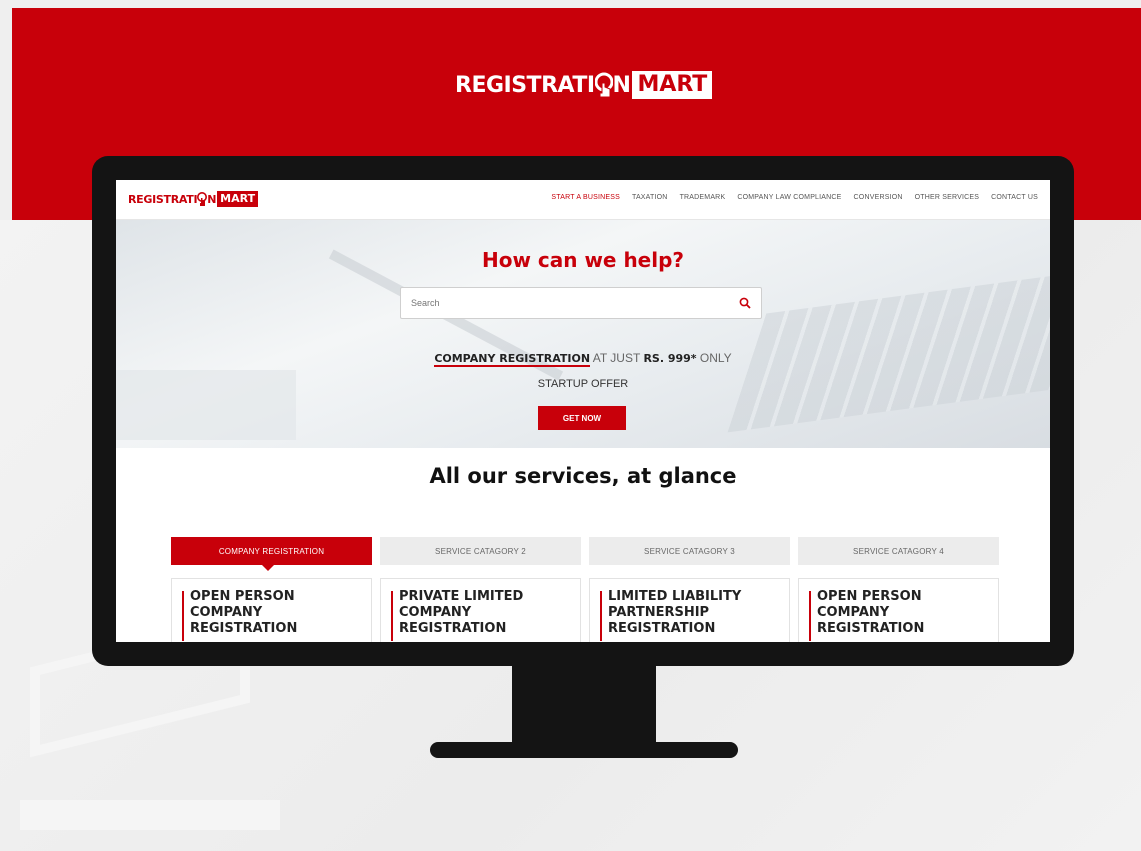 Image resolution: width=1141 pixels, height=851 pixels. Describe the element at coordinates (480, 551) in the screenshot. I see `tab-service-category-2: SERVICE CATAGORY 2` at that location.